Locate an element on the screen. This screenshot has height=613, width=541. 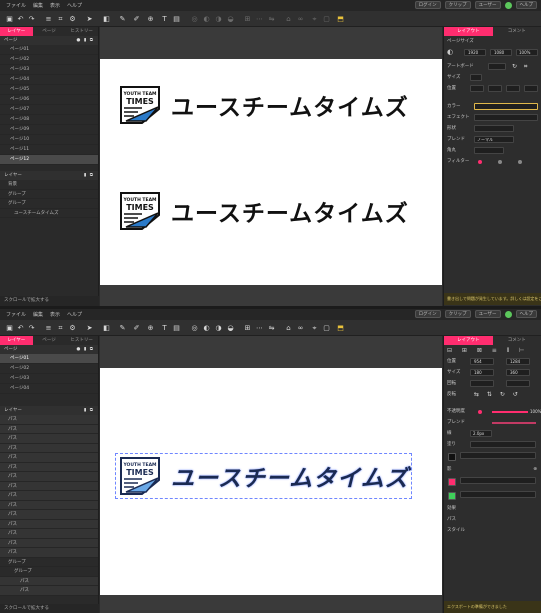
grid-icon: ⌗ is located at coordinates (60, 19).